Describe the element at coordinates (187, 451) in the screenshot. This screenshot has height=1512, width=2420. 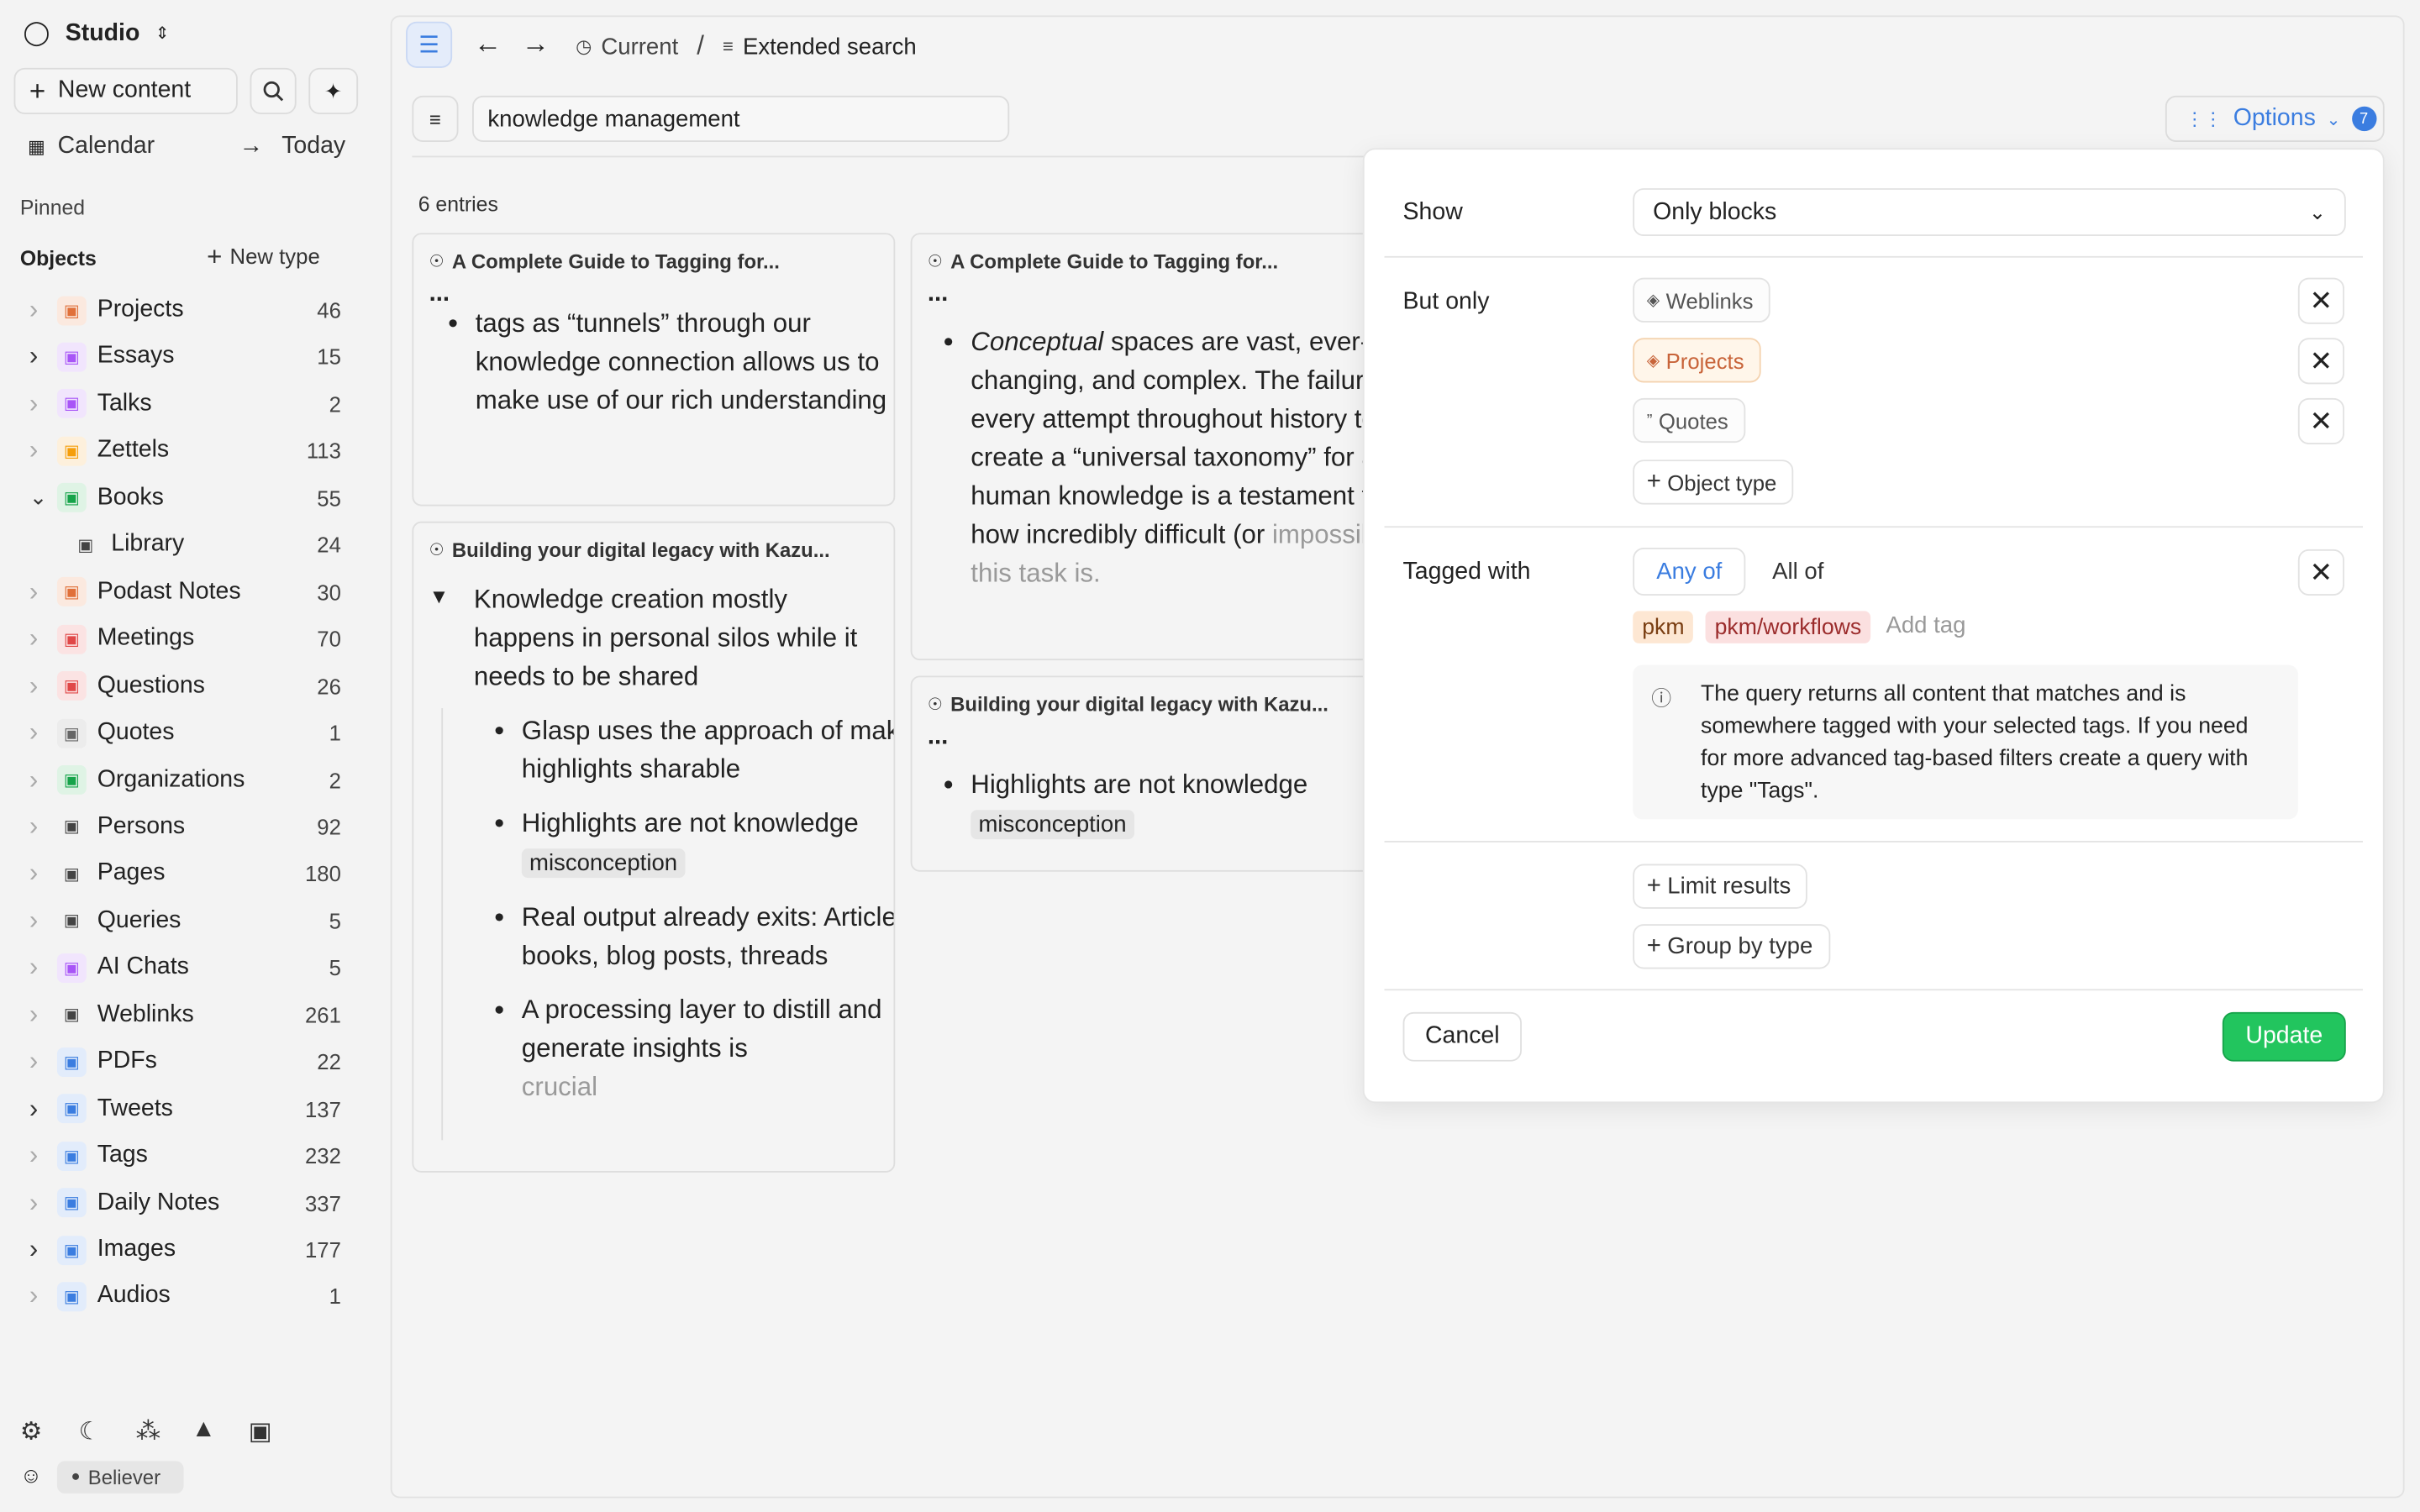
I see `sidebar-item-zettels: › ▣ Zettels 113` at that location.